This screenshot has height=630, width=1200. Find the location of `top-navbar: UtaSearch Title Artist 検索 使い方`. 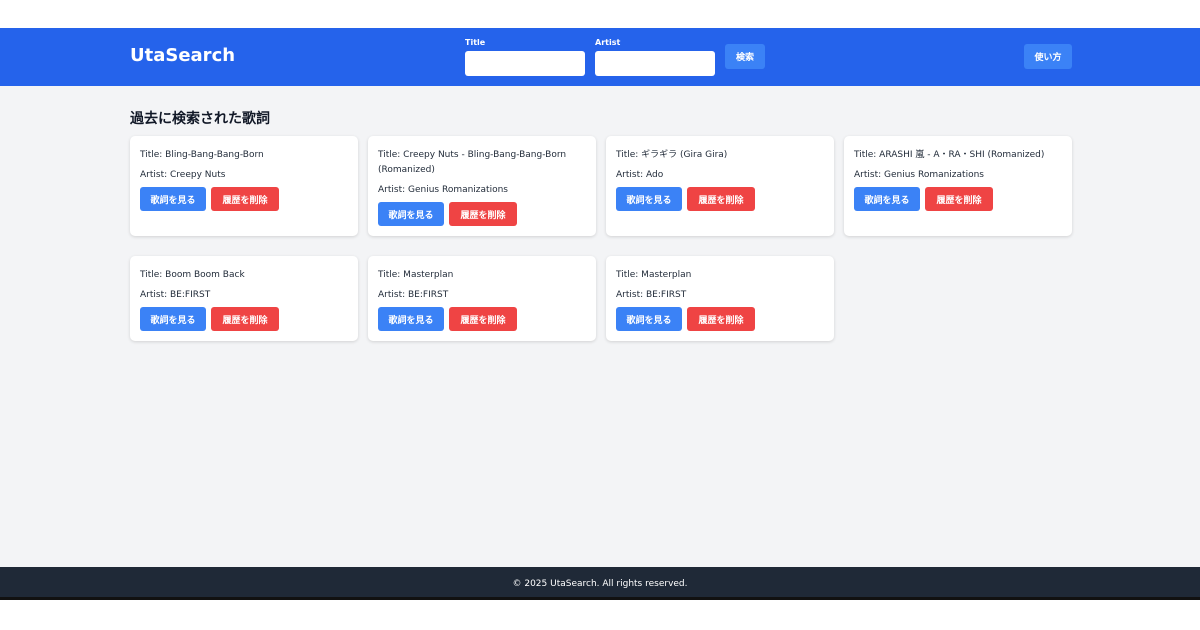

top-navbar: UtaSearch Title Artist 検索 使い方 is located at coordinates (600, 57).